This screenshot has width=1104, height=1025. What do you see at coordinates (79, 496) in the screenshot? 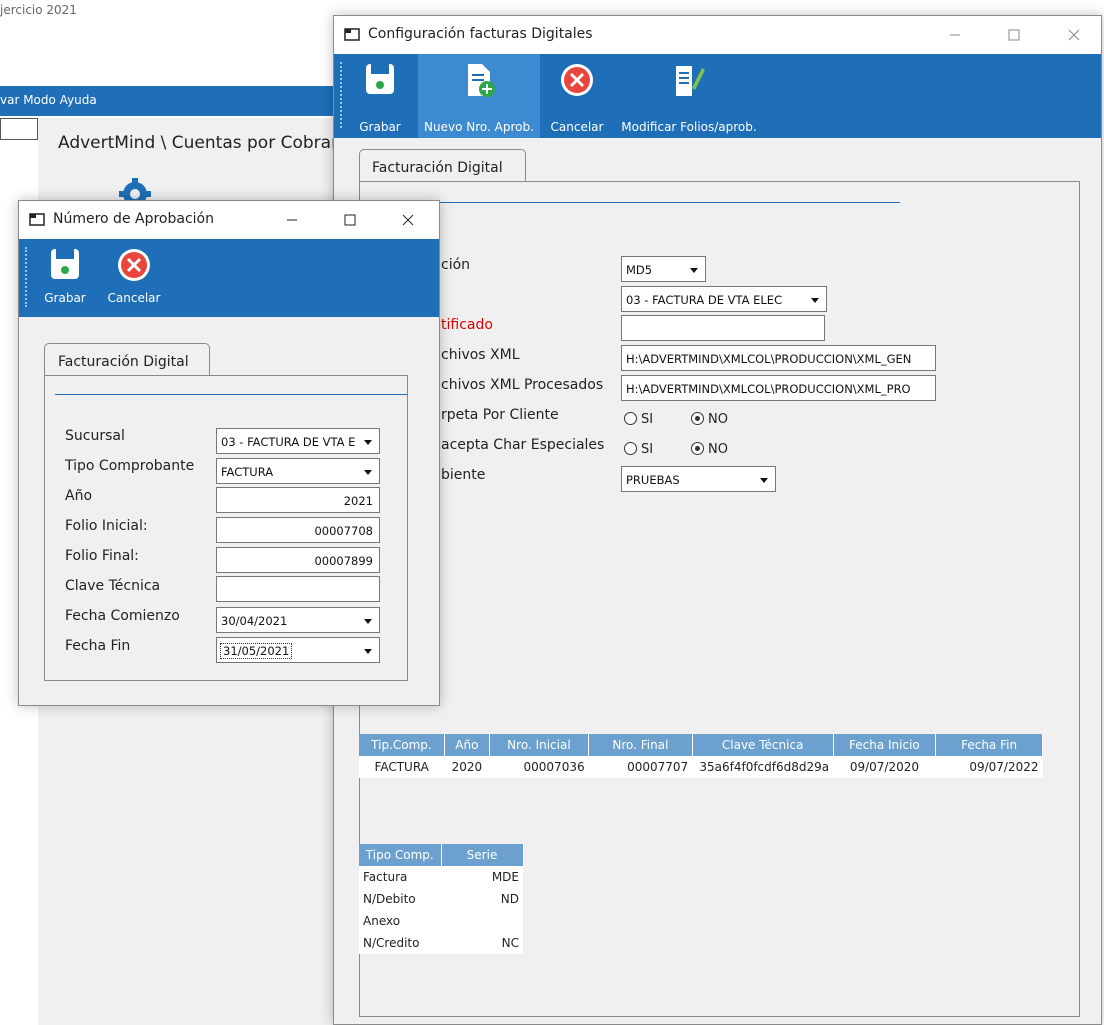
I see `label-anio: Año` at bounding box center [79, 496].